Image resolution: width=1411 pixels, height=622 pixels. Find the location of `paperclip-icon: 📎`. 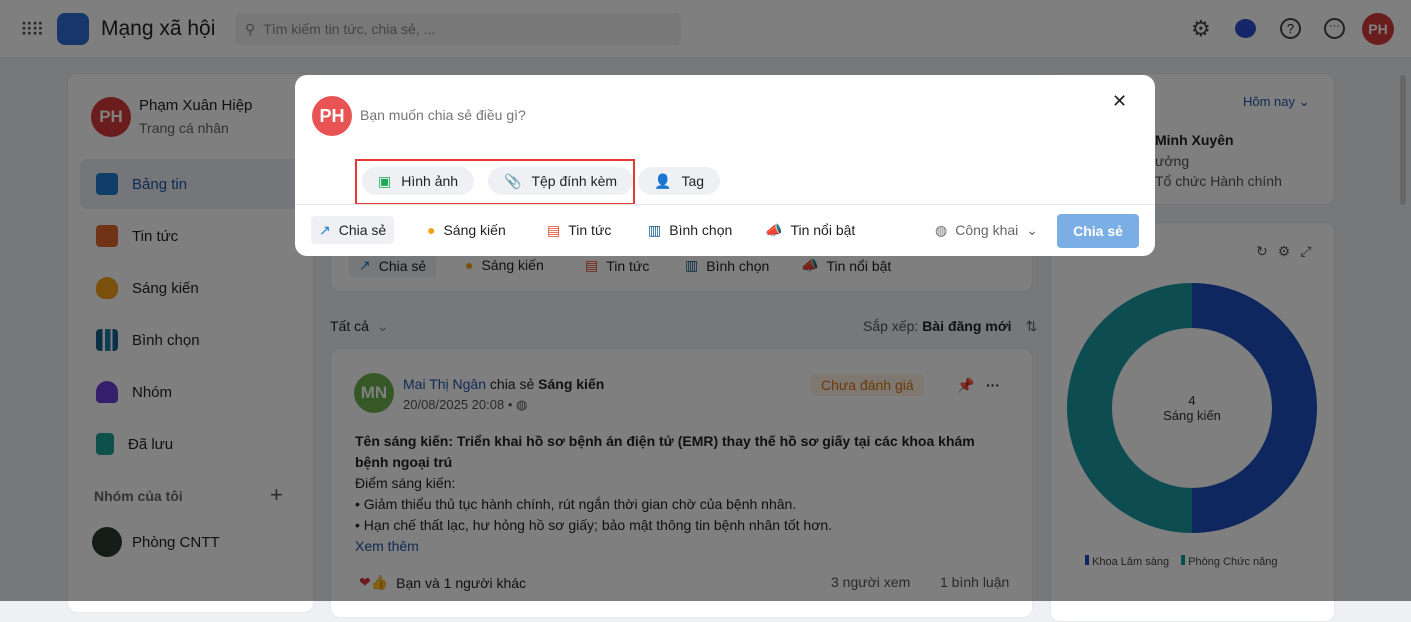

paperclip-icon: 📎 is located at coordinates (513, 180).